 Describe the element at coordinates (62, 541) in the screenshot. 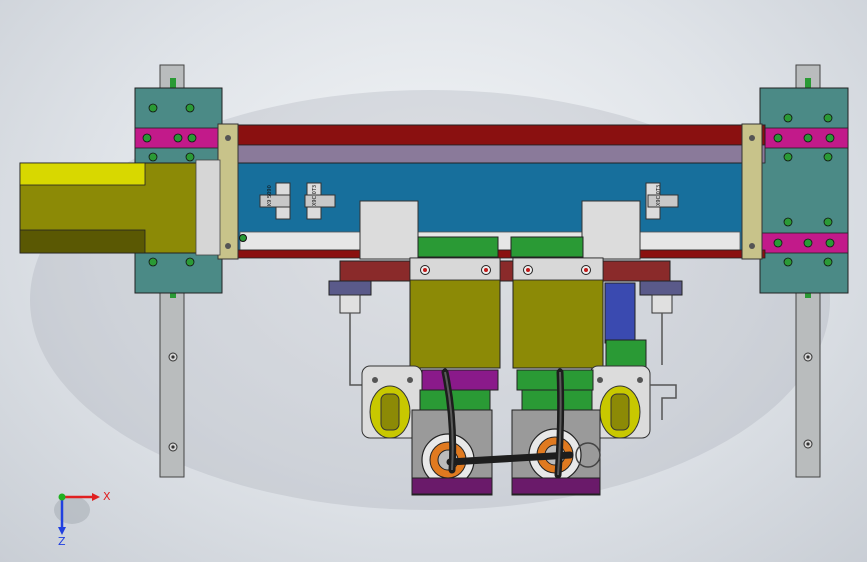

I see `z-axis-label: Z` at that location.